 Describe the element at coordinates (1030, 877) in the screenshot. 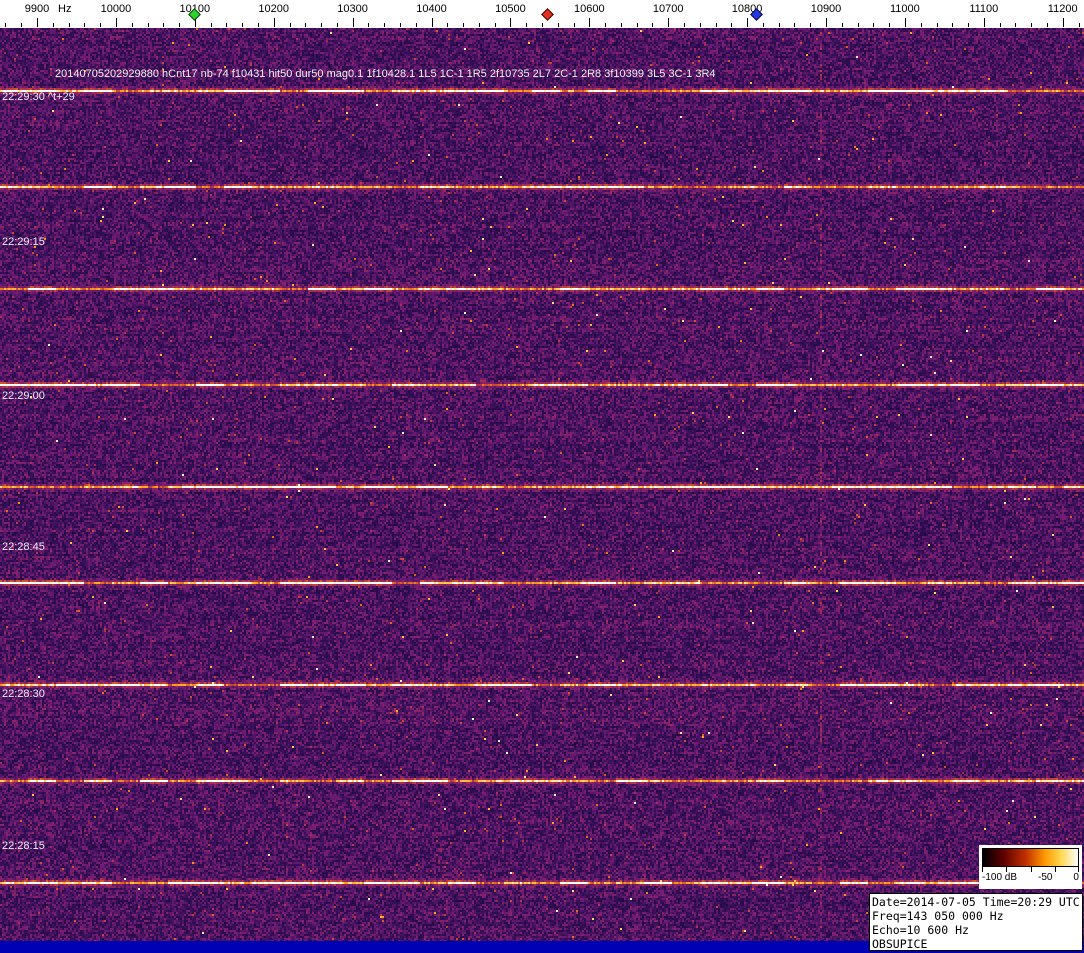

I see `colorbar-labels: -100 dB -50 0` at that location.